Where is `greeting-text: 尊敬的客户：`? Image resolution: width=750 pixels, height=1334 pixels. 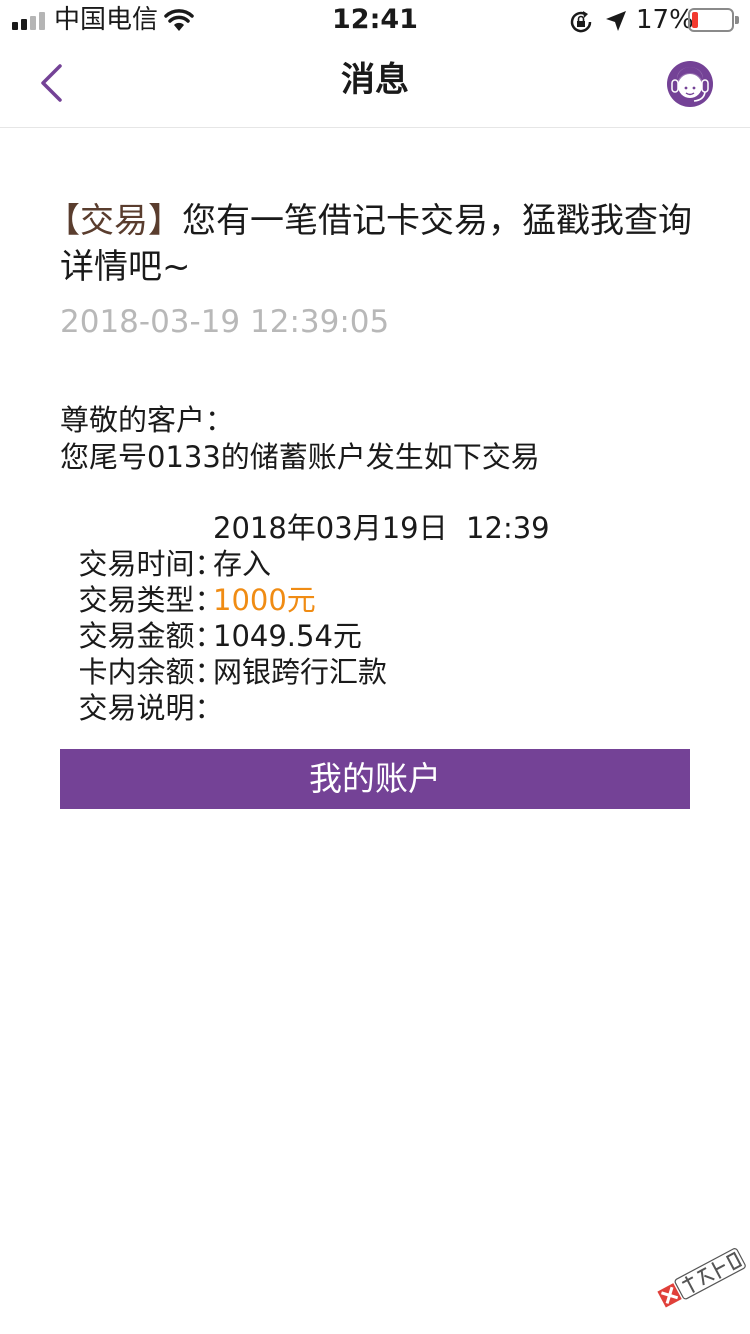 greeting-text: 尊敬的客户： is located at coordinates (147, 420).